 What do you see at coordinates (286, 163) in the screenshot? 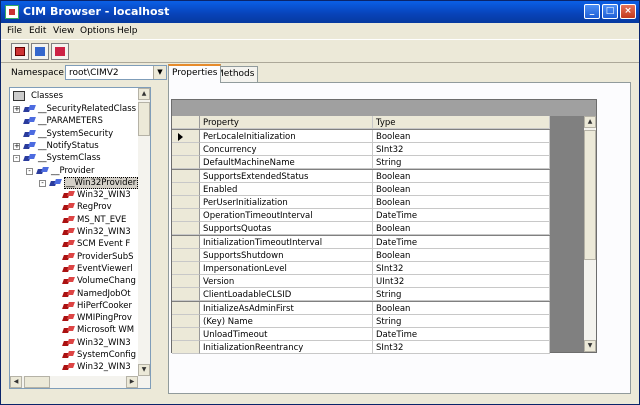
I see `property-name-cell: DefaultMachineName` at bounding box center [286, 163].